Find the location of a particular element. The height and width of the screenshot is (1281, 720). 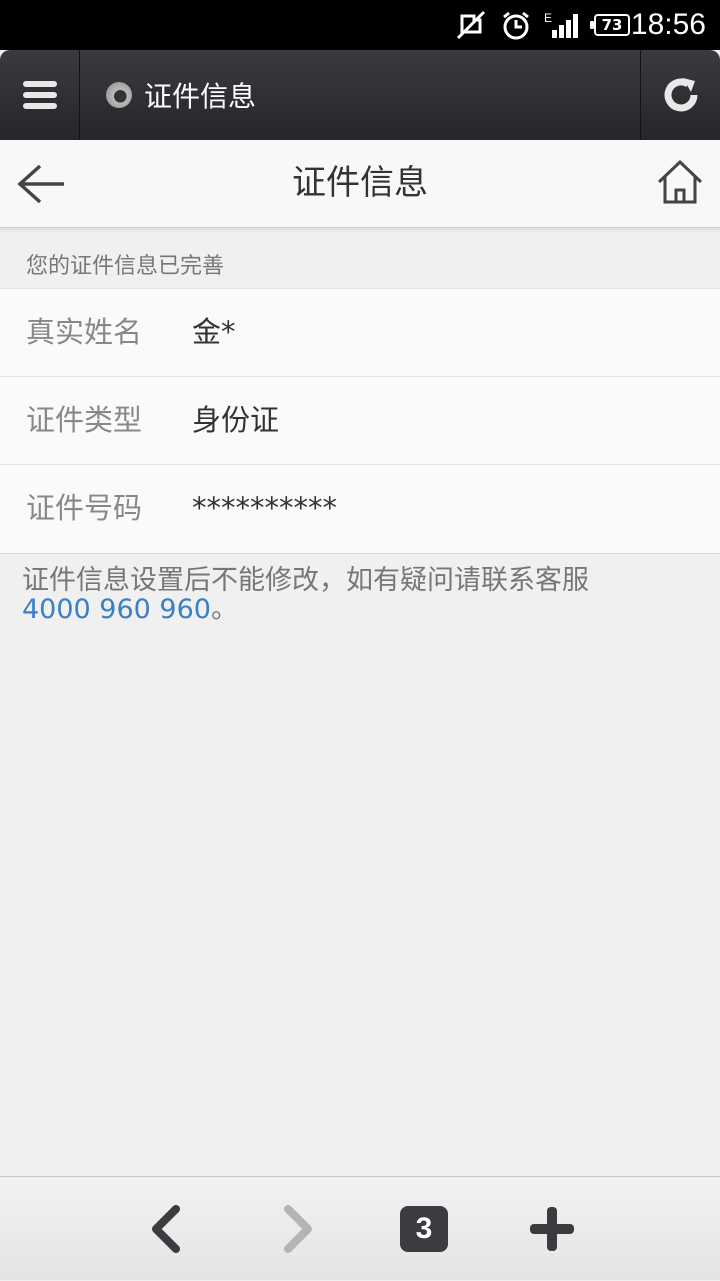

reload-button is located at coordinates (680, 95).